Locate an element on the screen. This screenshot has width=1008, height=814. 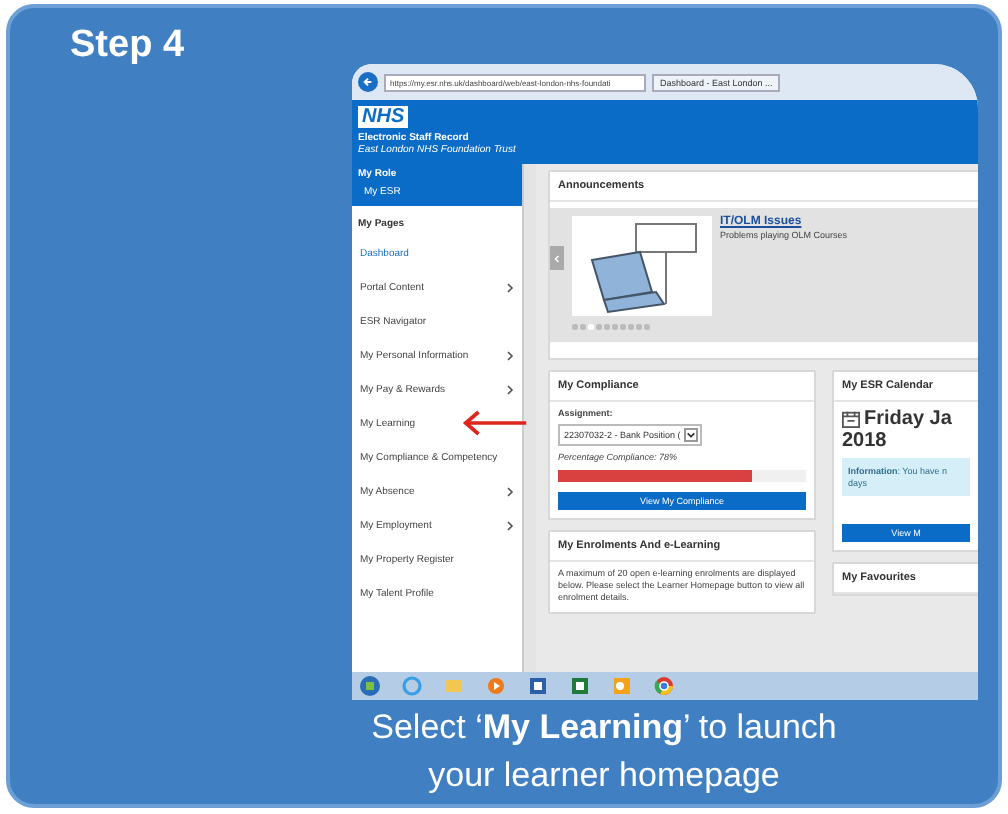
chevron-left-icon is located at coordinates (557, 258).